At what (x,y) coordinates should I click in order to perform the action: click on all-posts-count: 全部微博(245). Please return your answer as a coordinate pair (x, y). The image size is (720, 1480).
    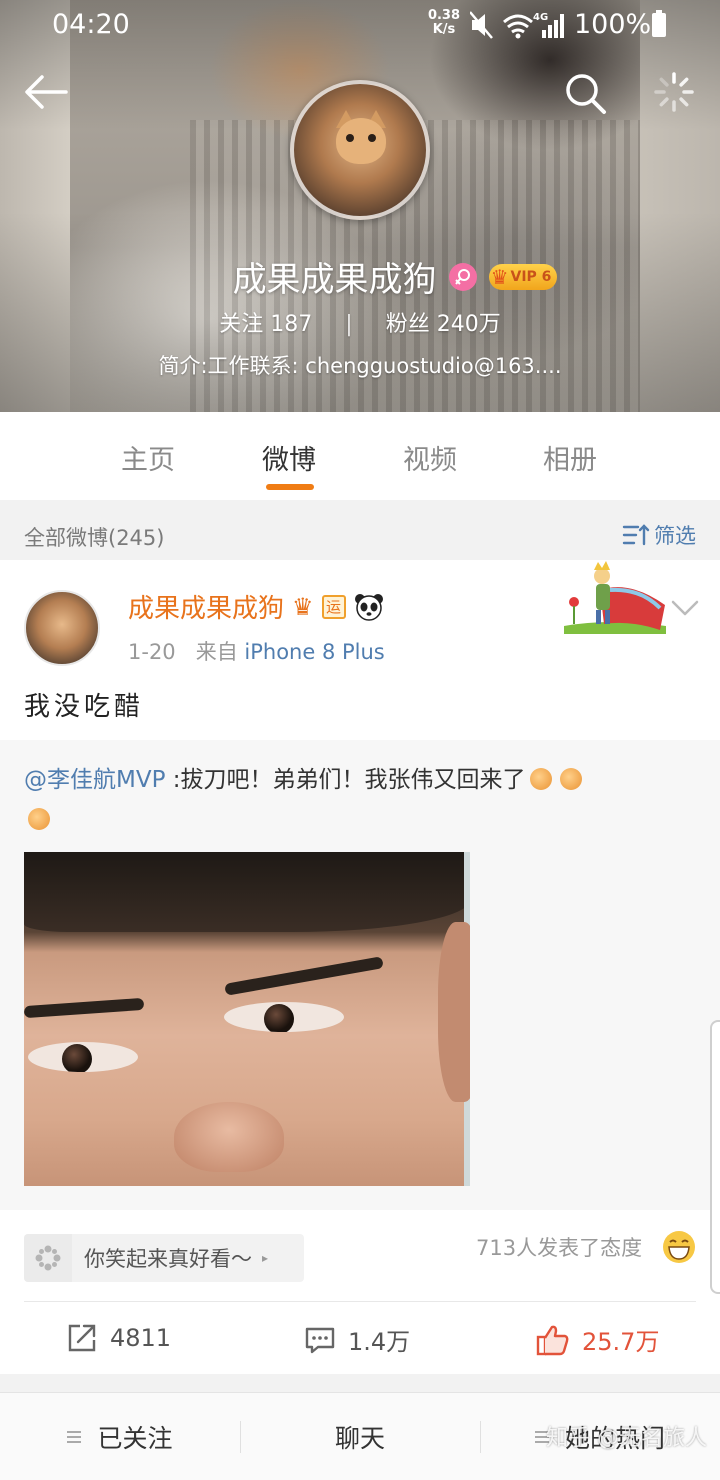
    Looking at the image, I should click on (94, 537).